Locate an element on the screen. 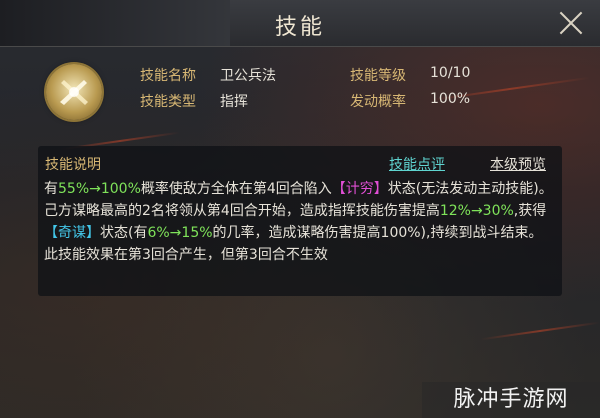  description-title: 技能说明 is located at coordinates (73, 165).